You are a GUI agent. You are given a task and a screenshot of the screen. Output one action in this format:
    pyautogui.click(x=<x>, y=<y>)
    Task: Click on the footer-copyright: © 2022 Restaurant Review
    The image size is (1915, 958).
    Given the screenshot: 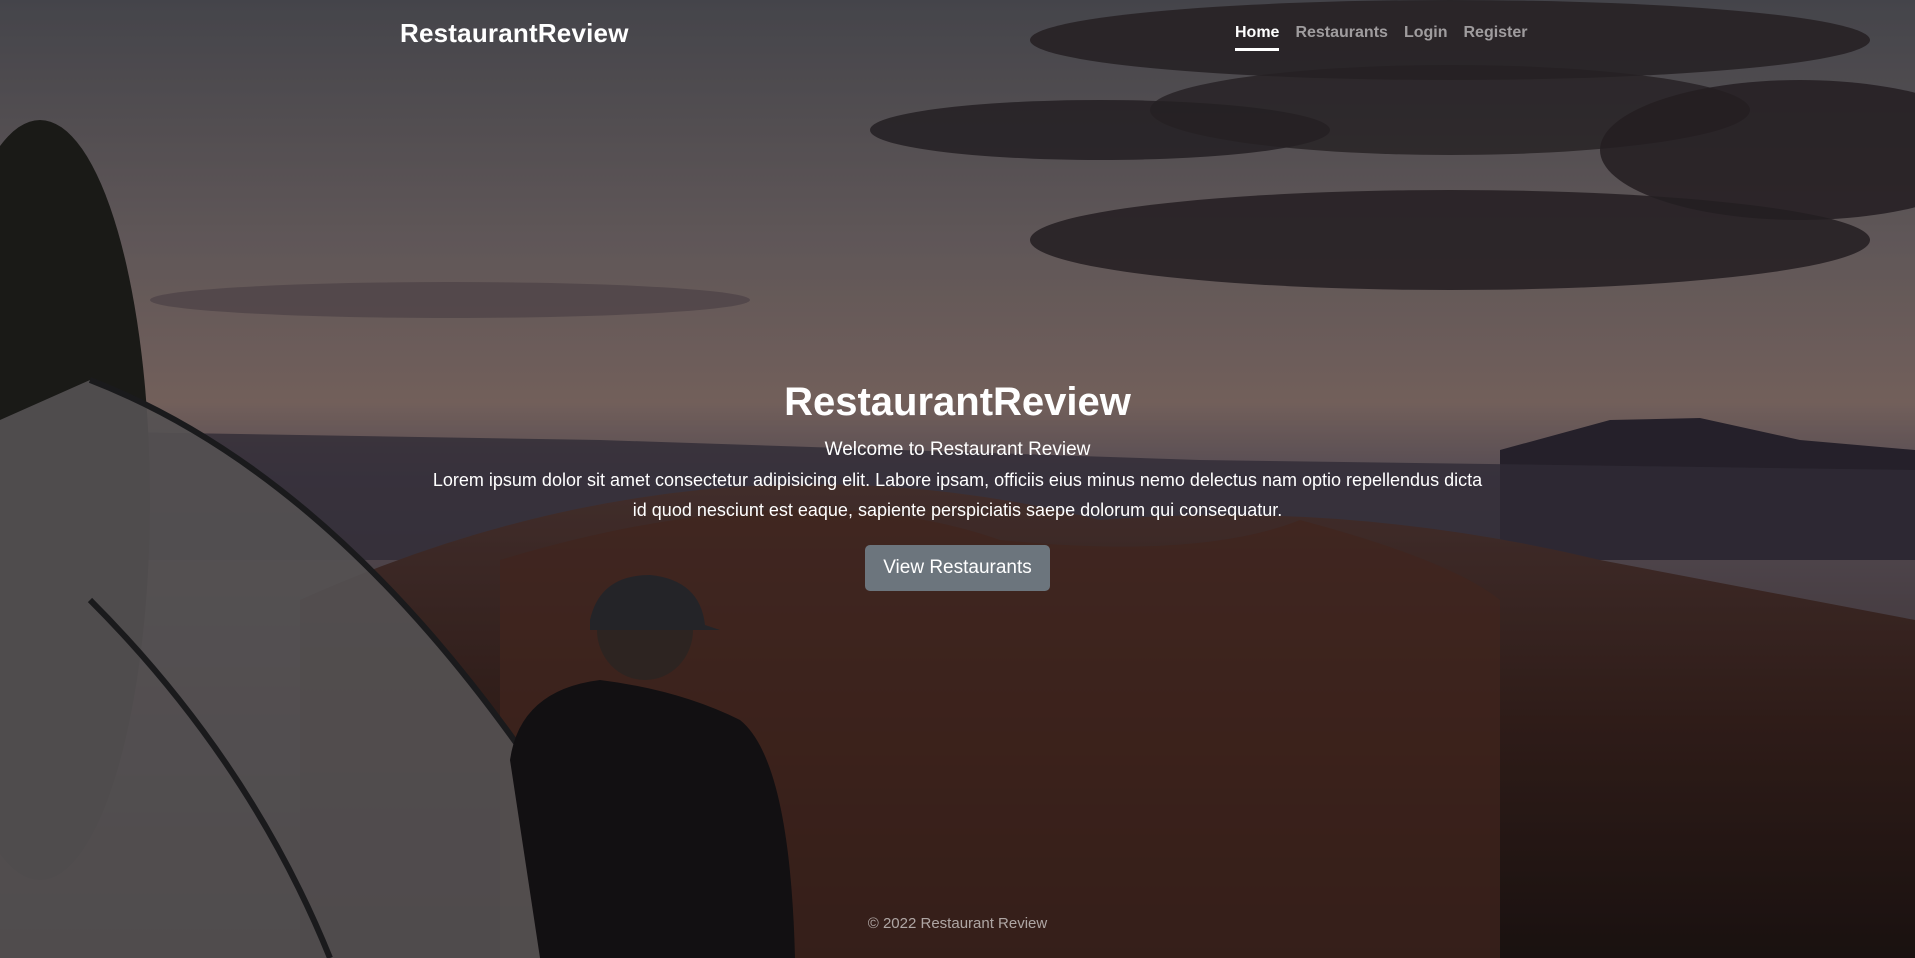 What is the action you would take?
    pyautogui.click(x=957, y=923)
    